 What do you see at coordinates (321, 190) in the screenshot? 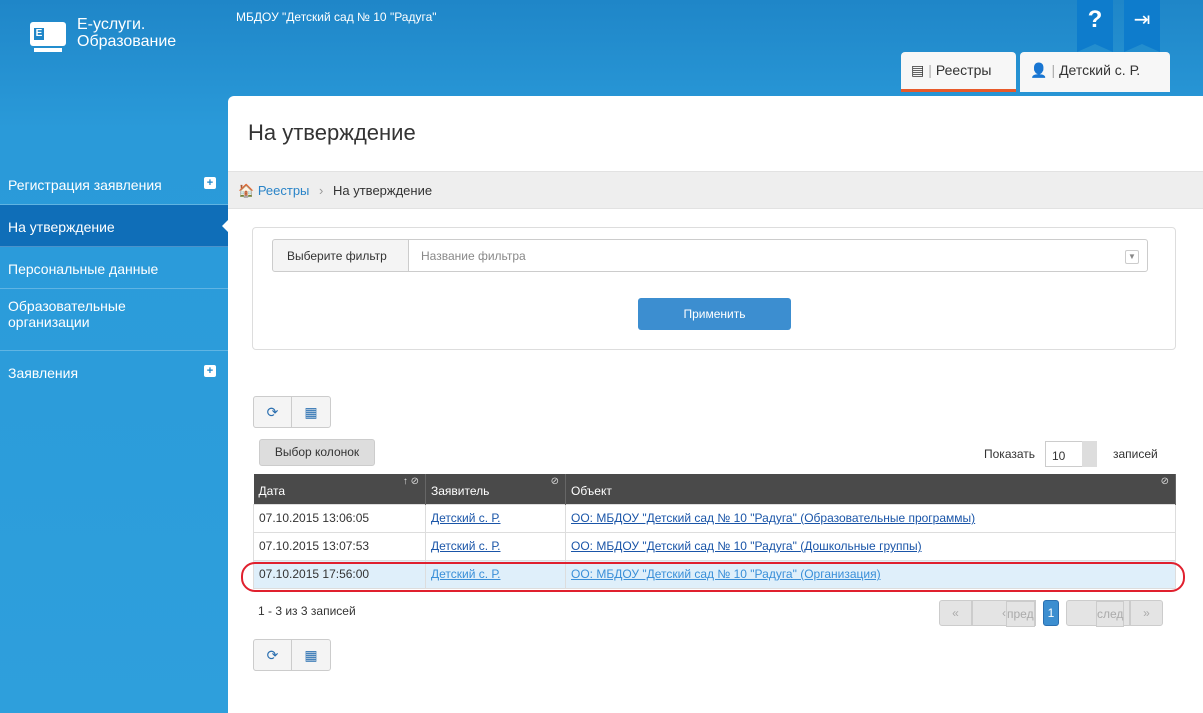
I see `chevron-right-icon: ›` at bounding box center [321, 190].